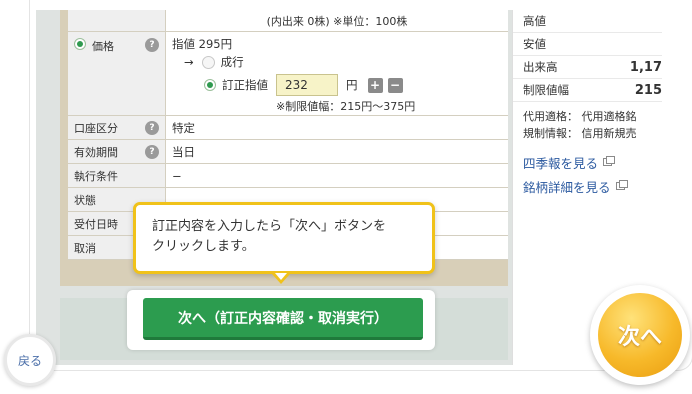 The height and width of the screenshot is (394, 692). I want to click on correct-limit-radio, so click(210, 85).